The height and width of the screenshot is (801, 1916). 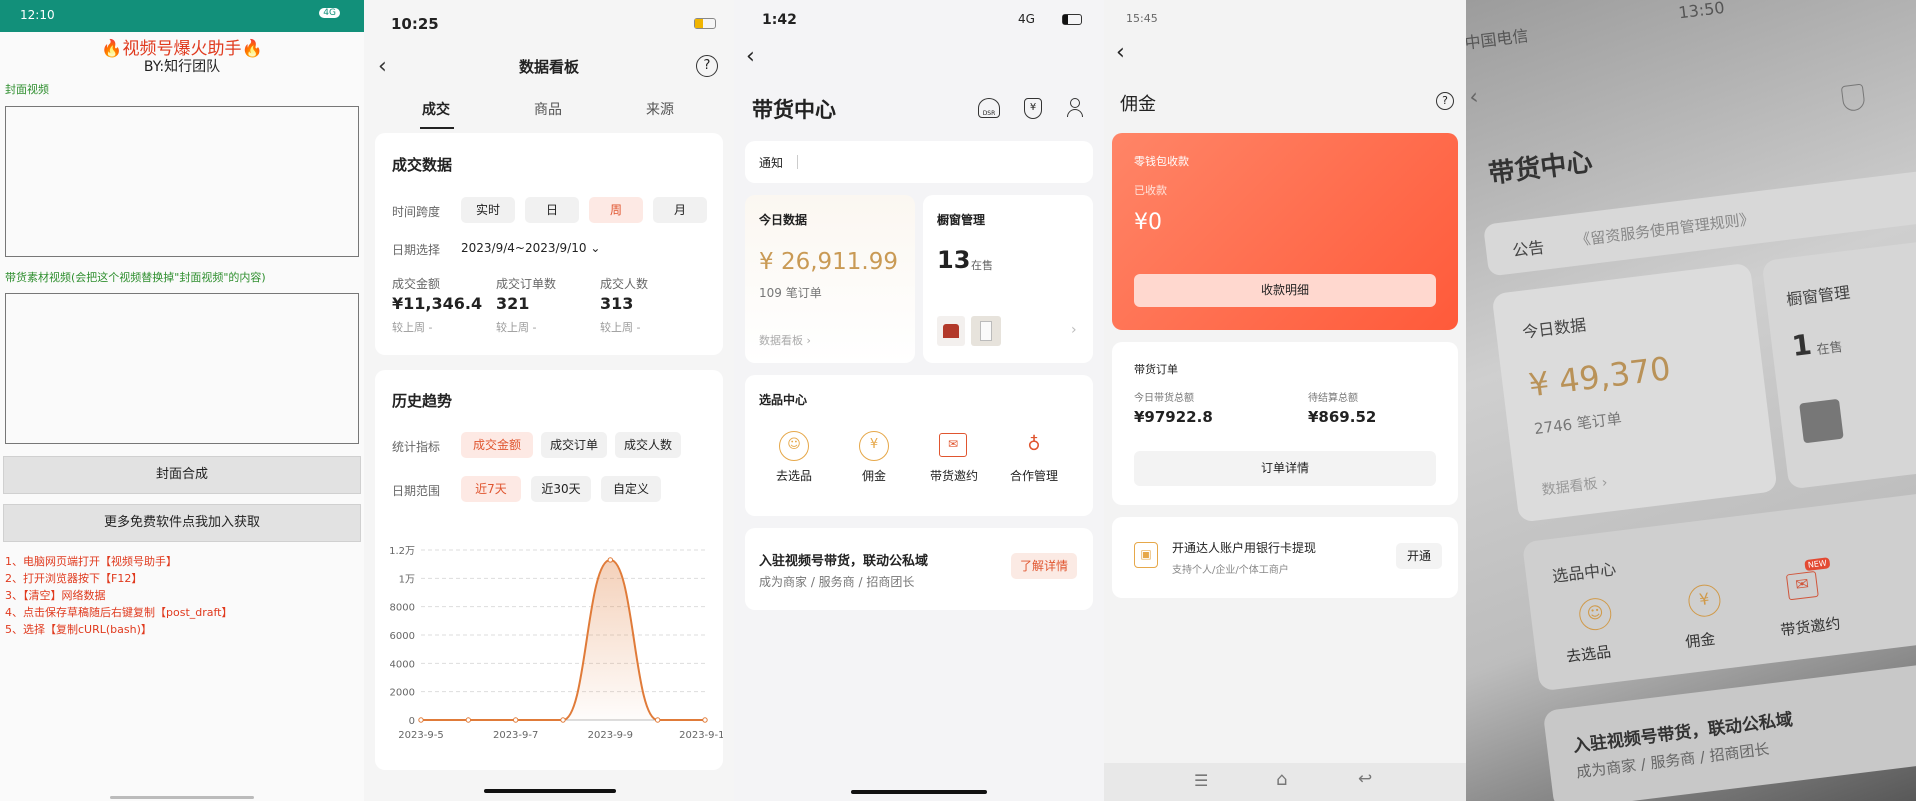 I want to click on y-tick-label: 1万, so click(x=407, y=579).